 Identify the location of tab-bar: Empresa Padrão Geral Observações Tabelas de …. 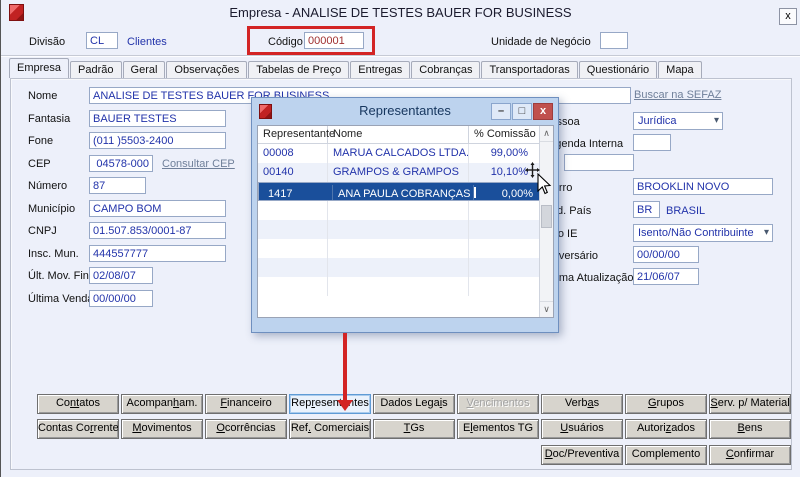
(356, 68).